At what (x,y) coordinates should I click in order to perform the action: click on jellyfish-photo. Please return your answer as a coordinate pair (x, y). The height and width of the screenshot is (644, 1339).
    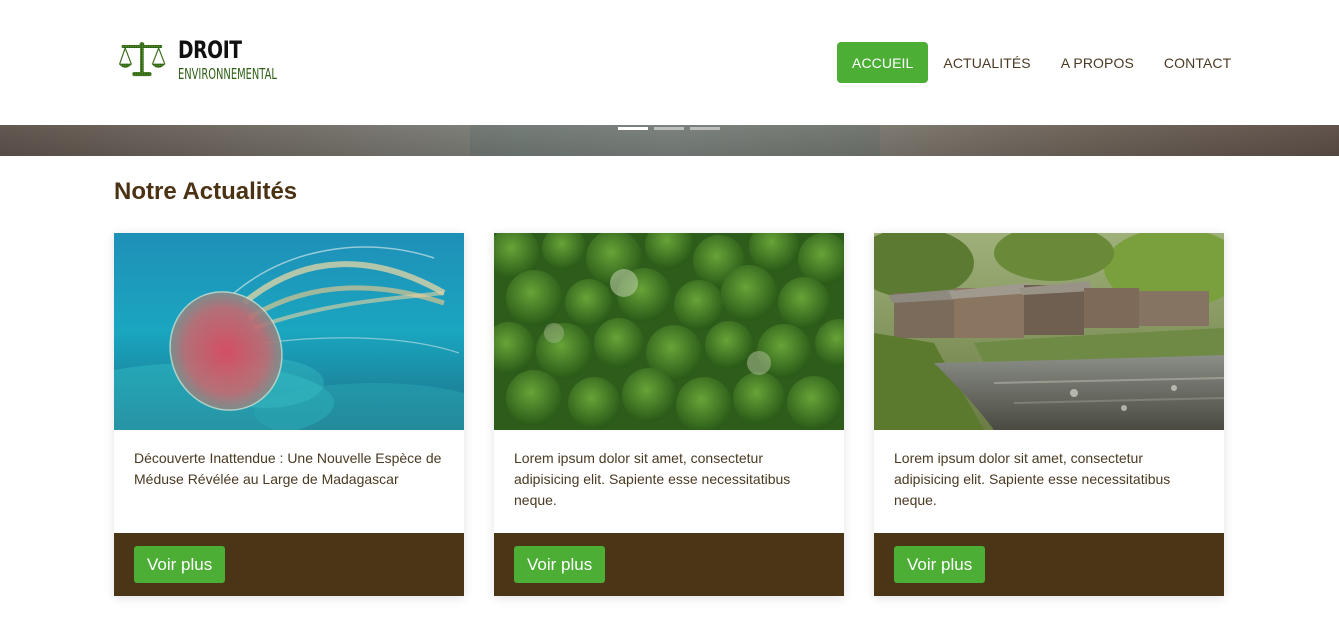
    Looking at the image, I should click on (289, 331).